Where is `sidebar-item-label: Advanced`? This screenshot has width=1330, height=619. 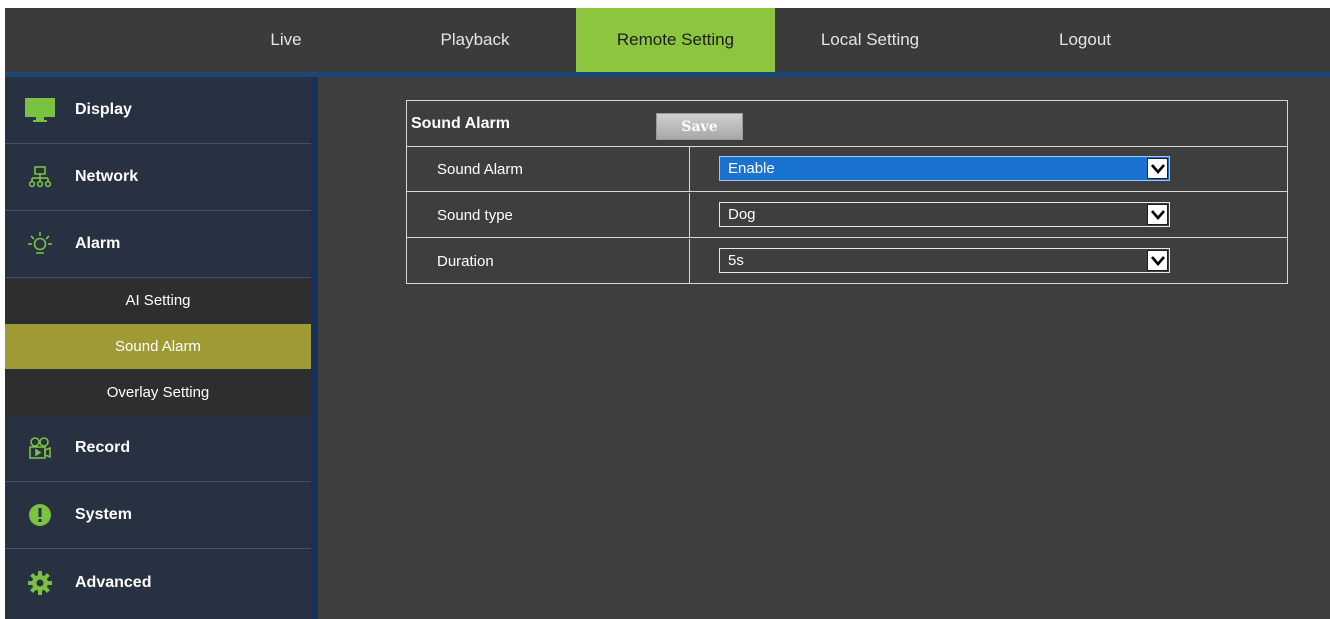
sidebar-item-label: Advanced is located at coordinates (113, 582).